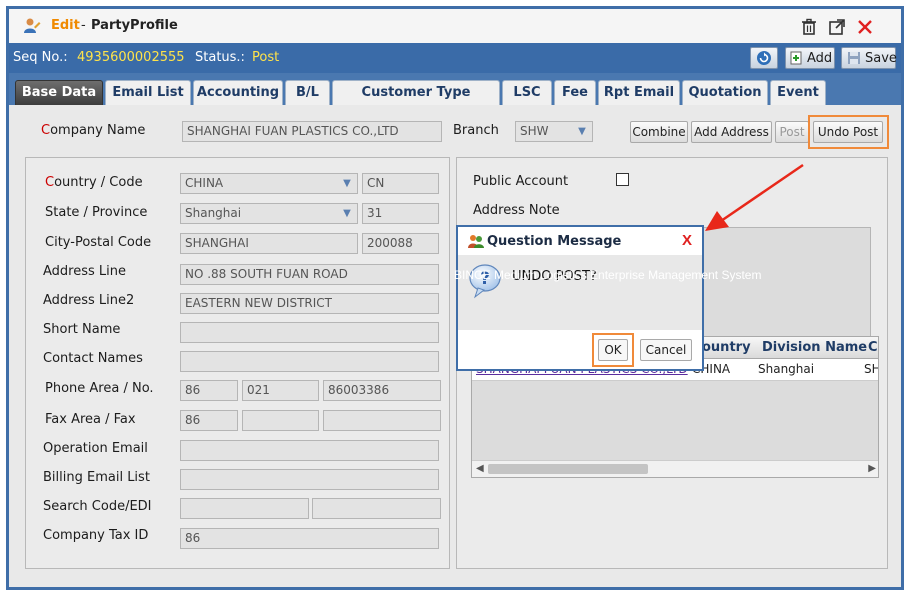 This screenshot has height=598, width=910. I want to click on phone-country-input: 86, so click(209, 390).